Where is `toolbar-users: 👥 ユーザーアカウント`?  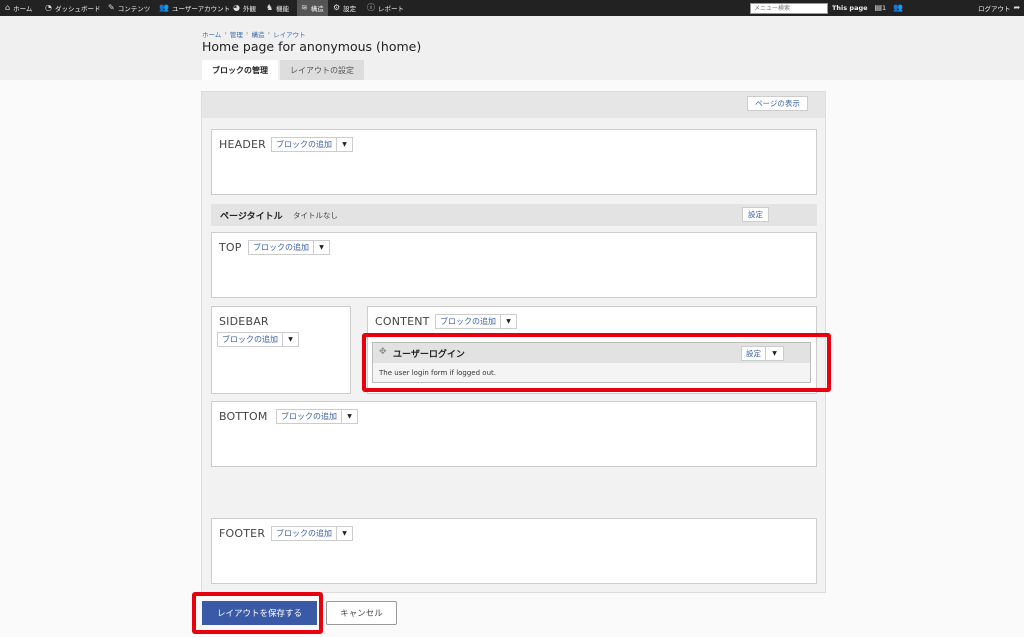 toolbar-users: 👥 ユーザーアカウント is located at coordinates (194, 8).